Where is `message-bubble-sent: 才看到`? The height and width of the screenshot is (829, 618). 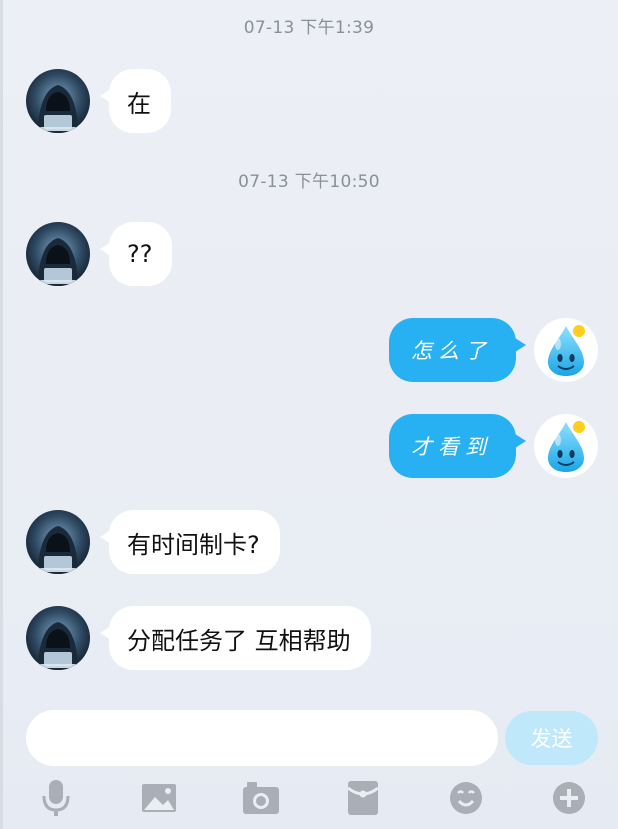
message-bubble-sent: 才看到 is located at coordinates (457, 446).